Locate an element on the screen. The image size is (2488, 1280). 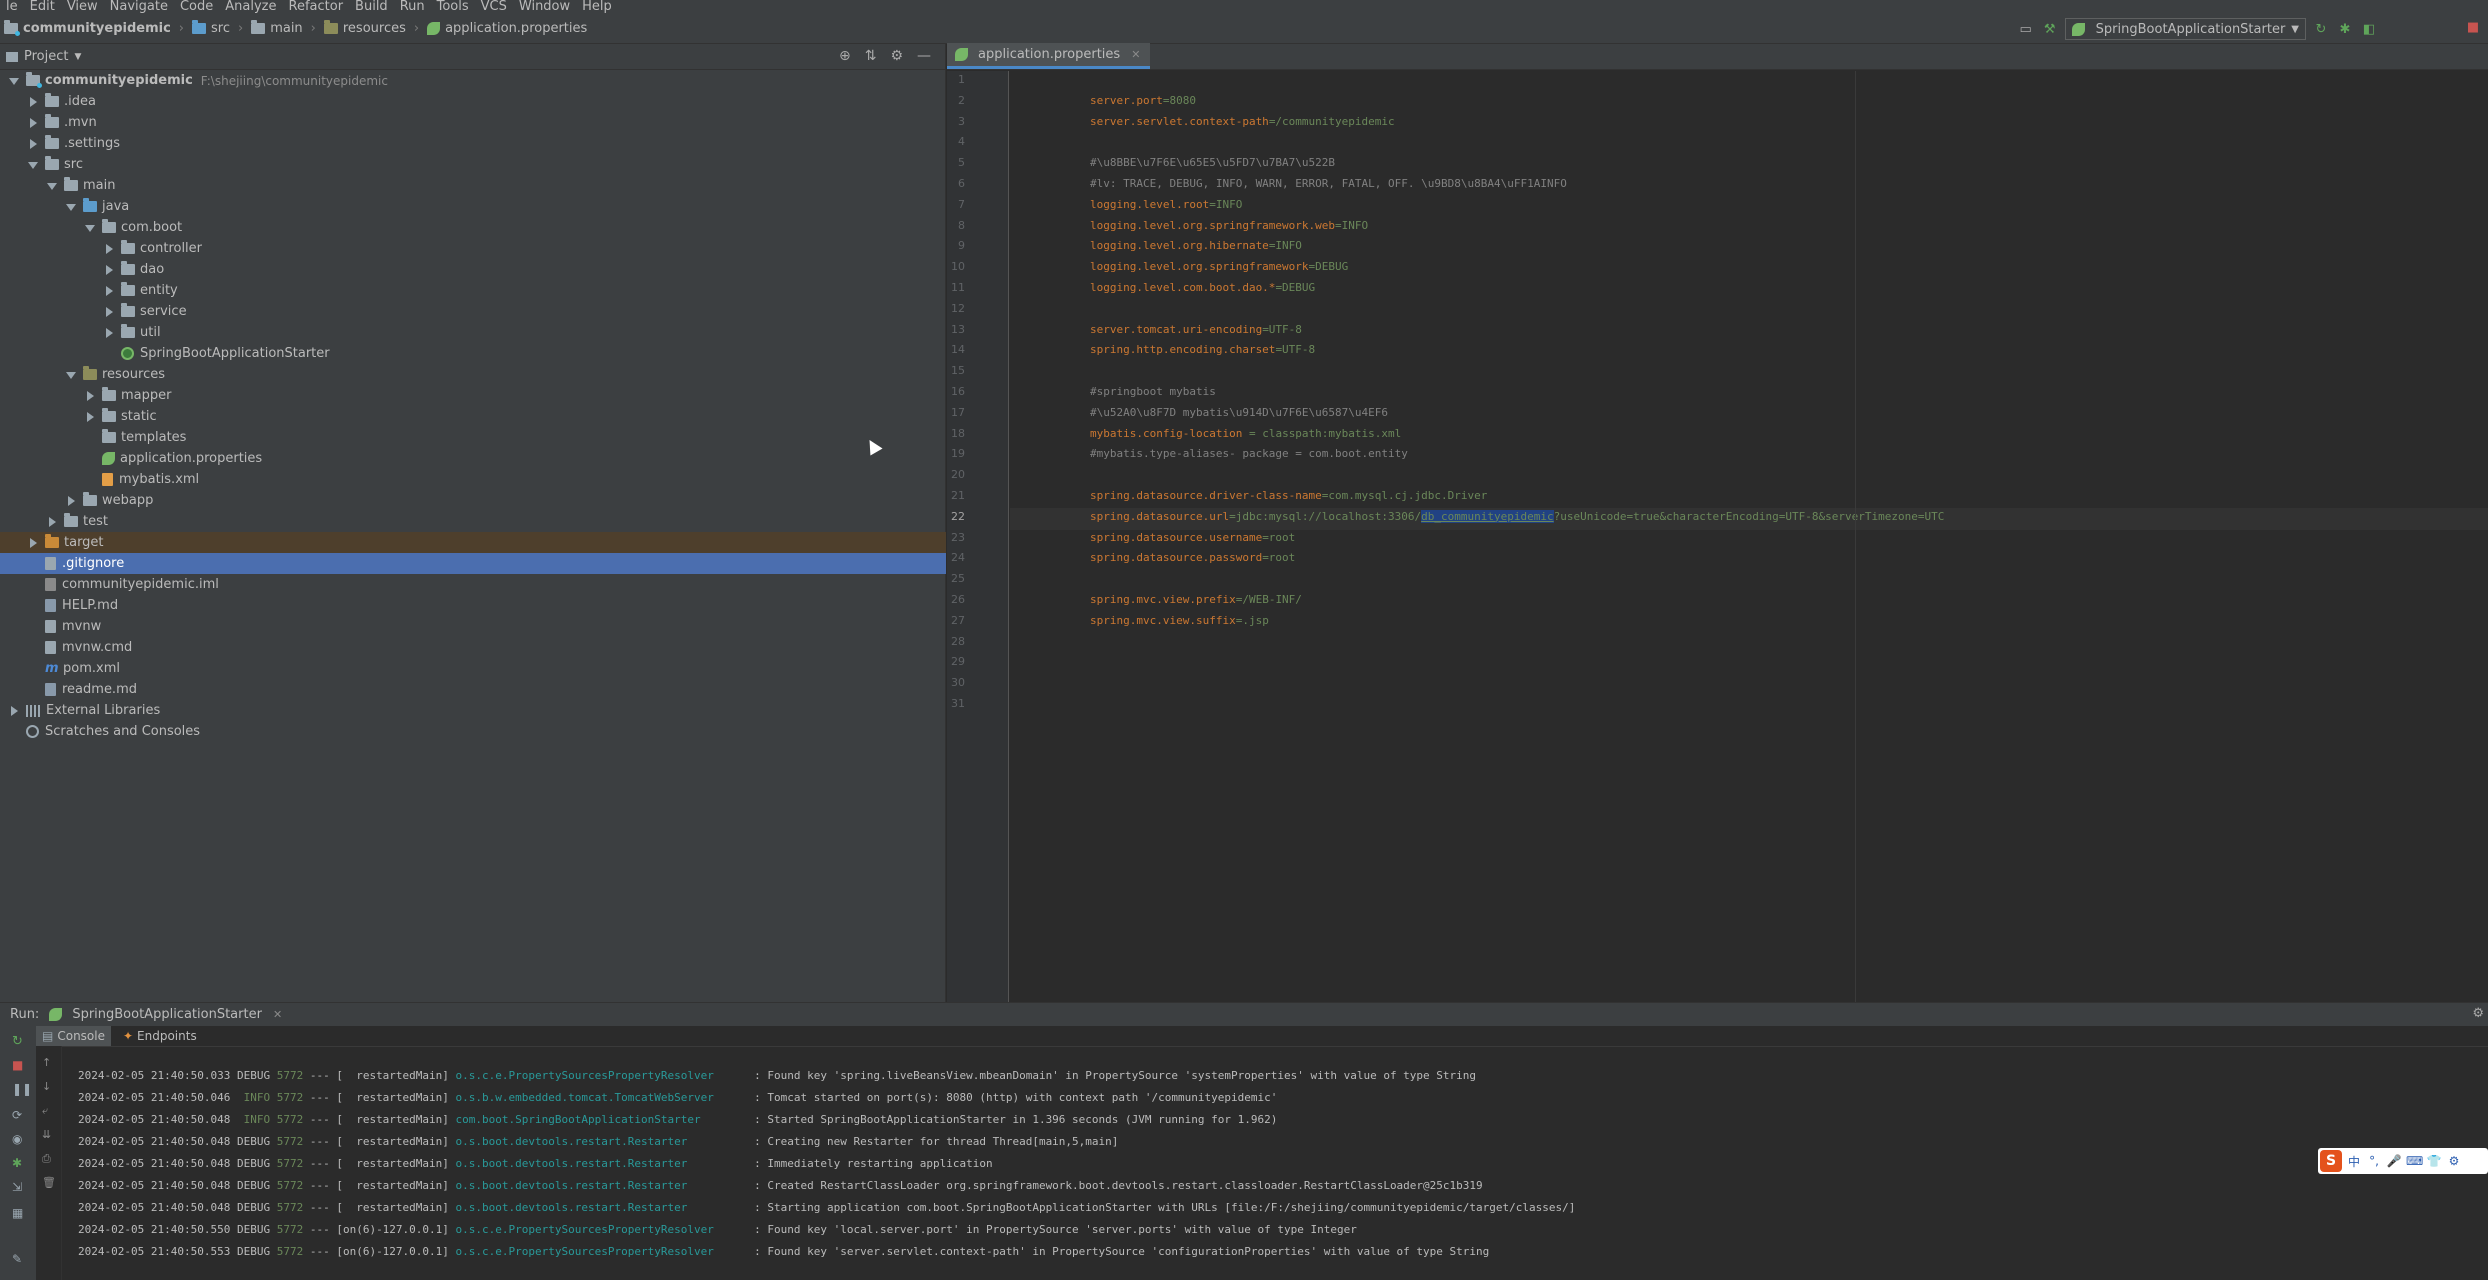
ime-toolbar: S 中 °, 🎤 ⌨ 👕 ⚙ is located at coordinates (2403, 1161).